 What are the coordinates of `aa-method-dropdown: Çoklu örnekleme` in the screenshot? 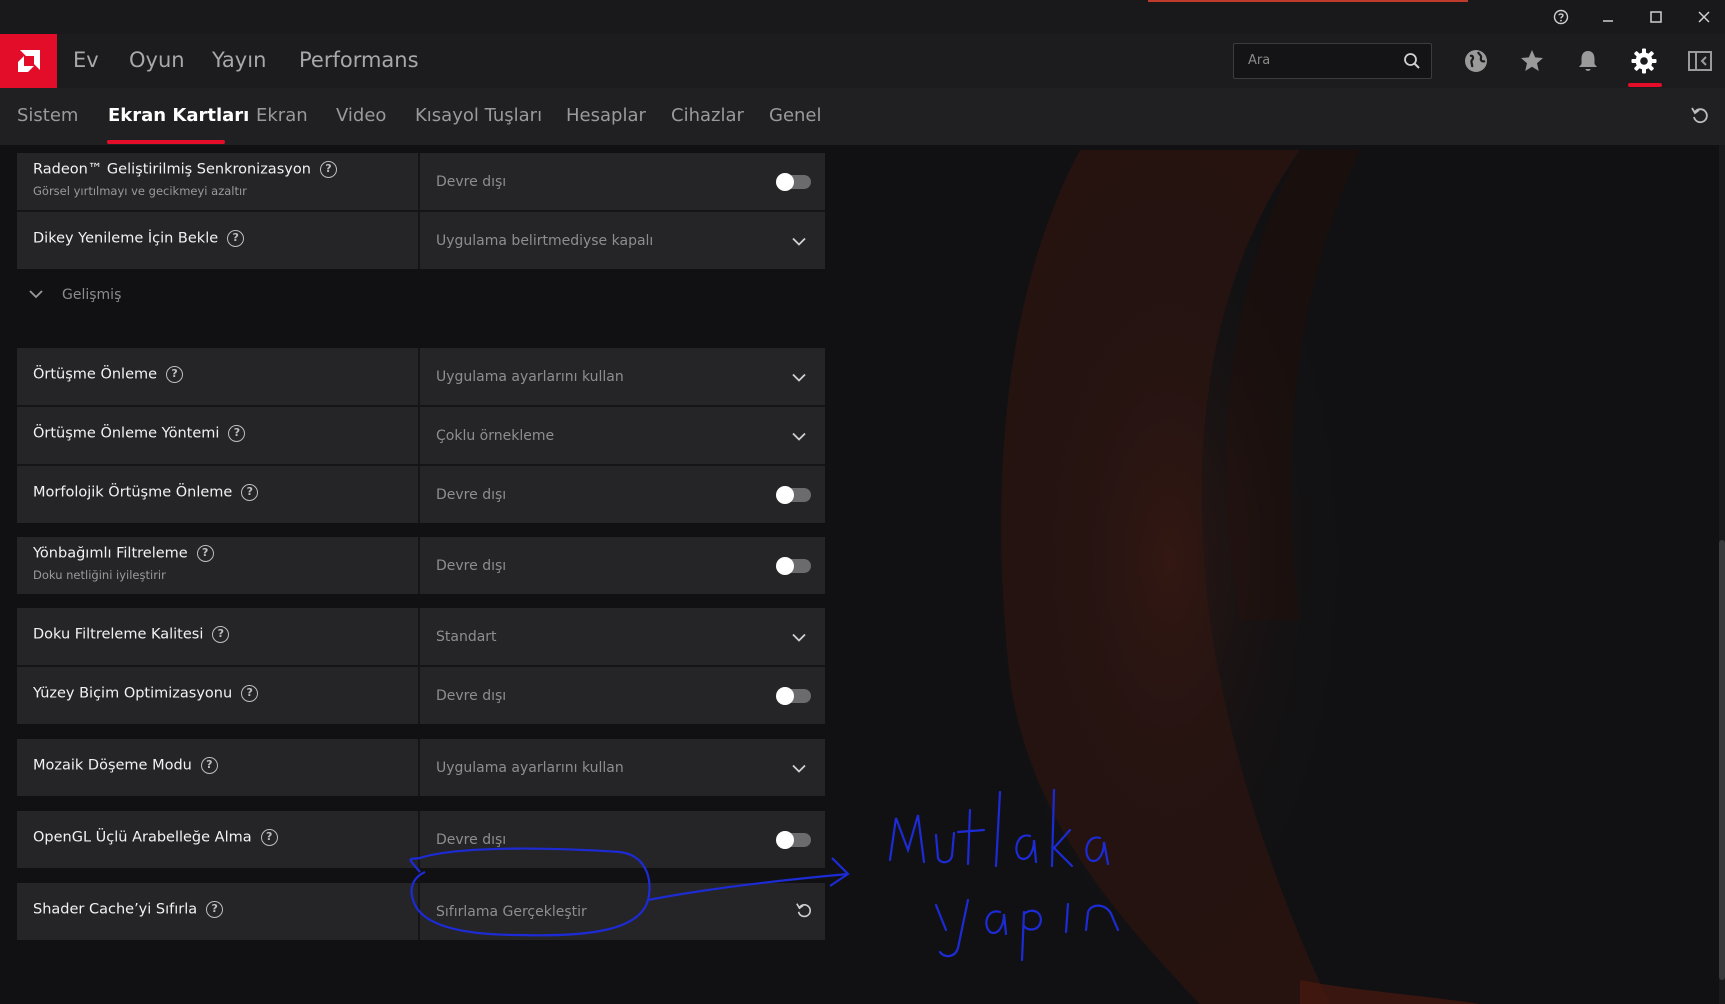 It's located at (622, 435).